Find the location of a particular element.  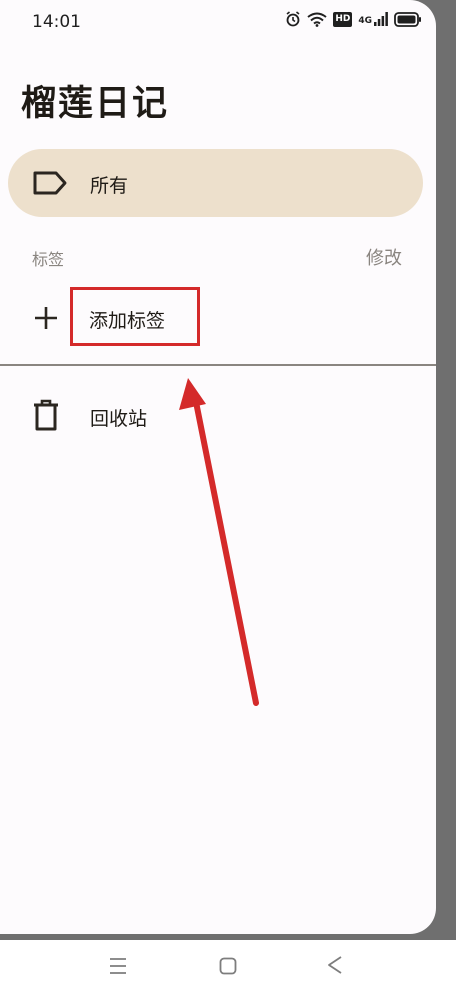

home-icon is located at coordinates (228, 966).